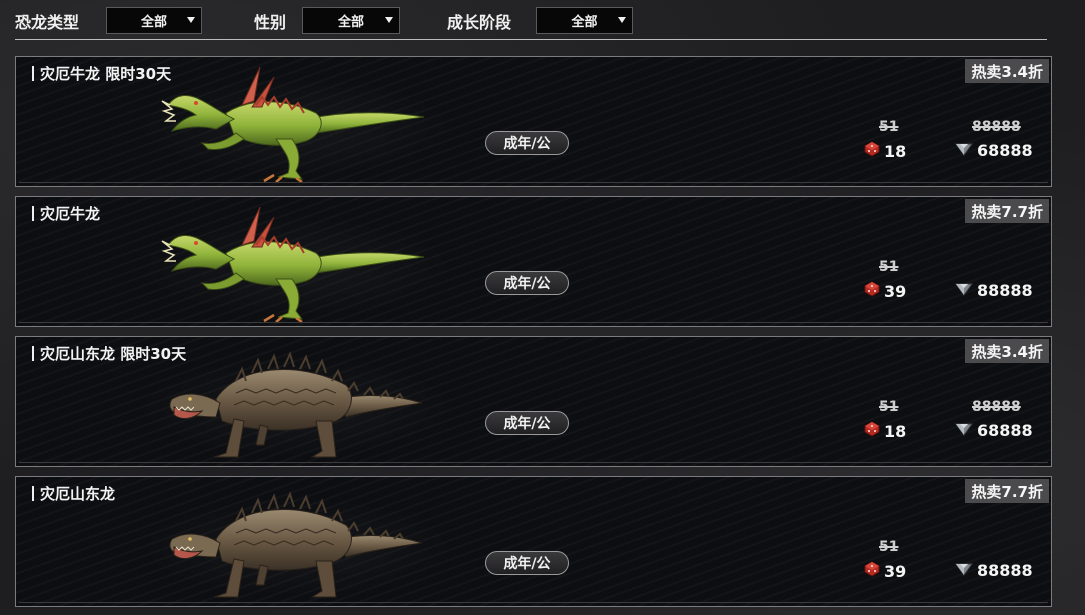 The height and width of the screenshot is (615, 1085). I want to click on gender-dropdown: 全部, so click(351, 20).